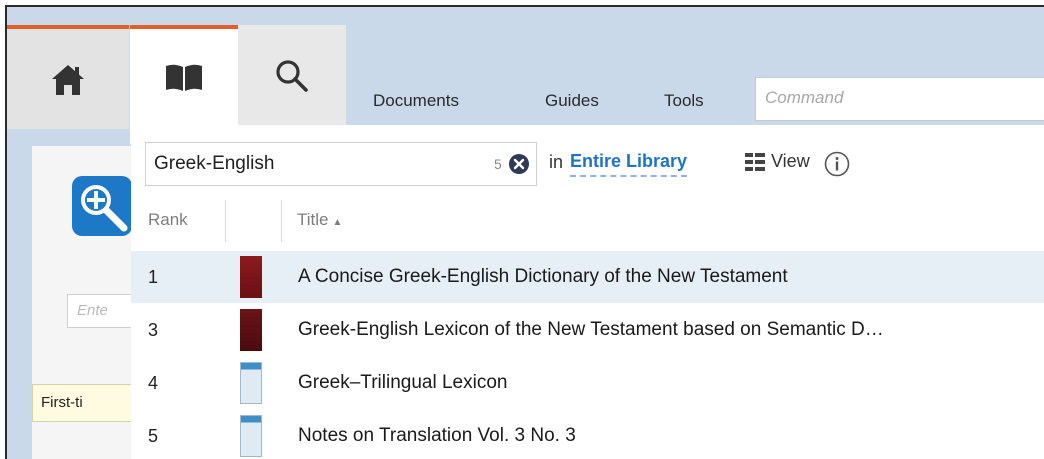  I want to click on tab-search, so click(292, 76).